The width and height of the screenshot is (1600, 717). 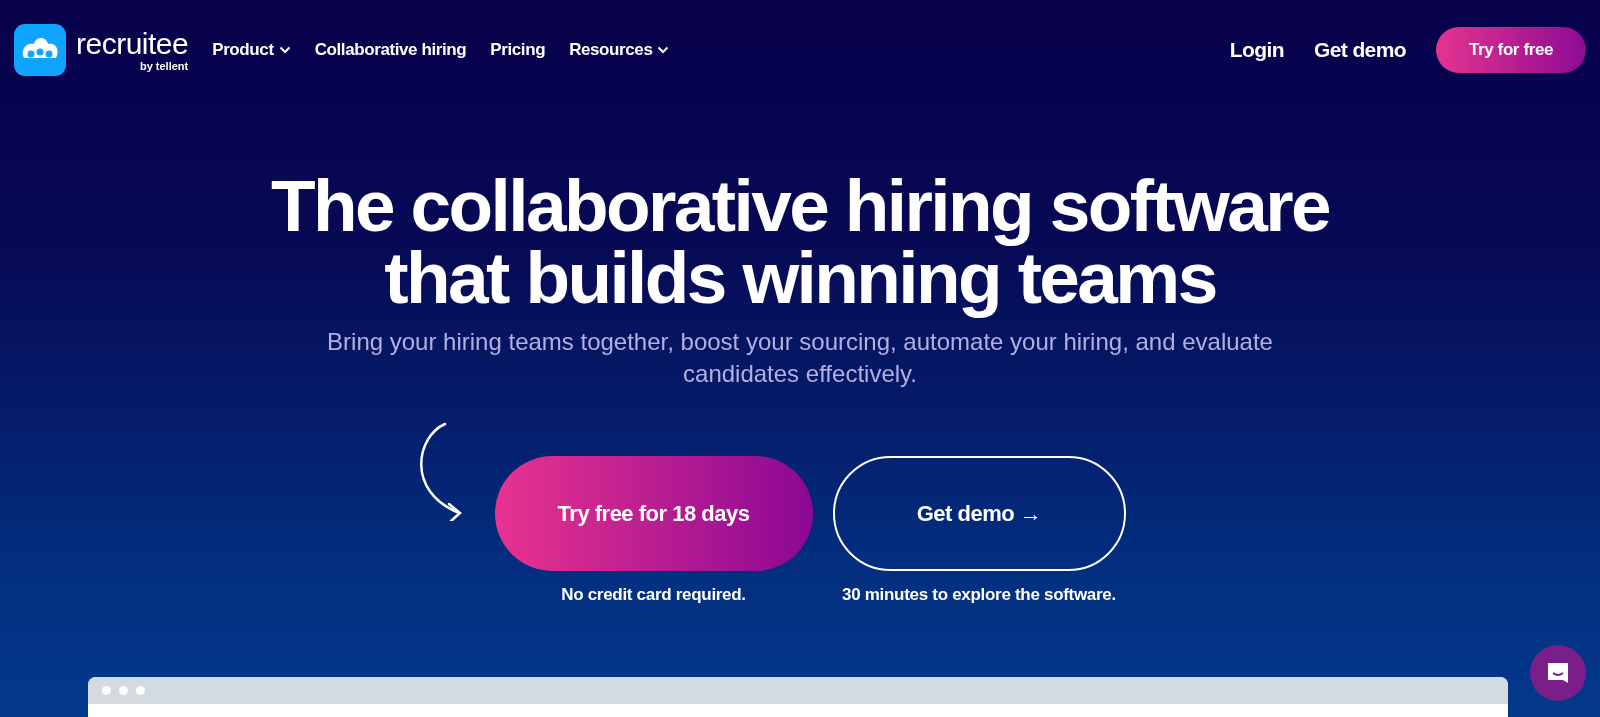 I want to click on hero-subtitle: Bring your hiring teams together, boost your sourcing, automate your hiring, and evaluate candidates effectively., so click(x=800, y=358).